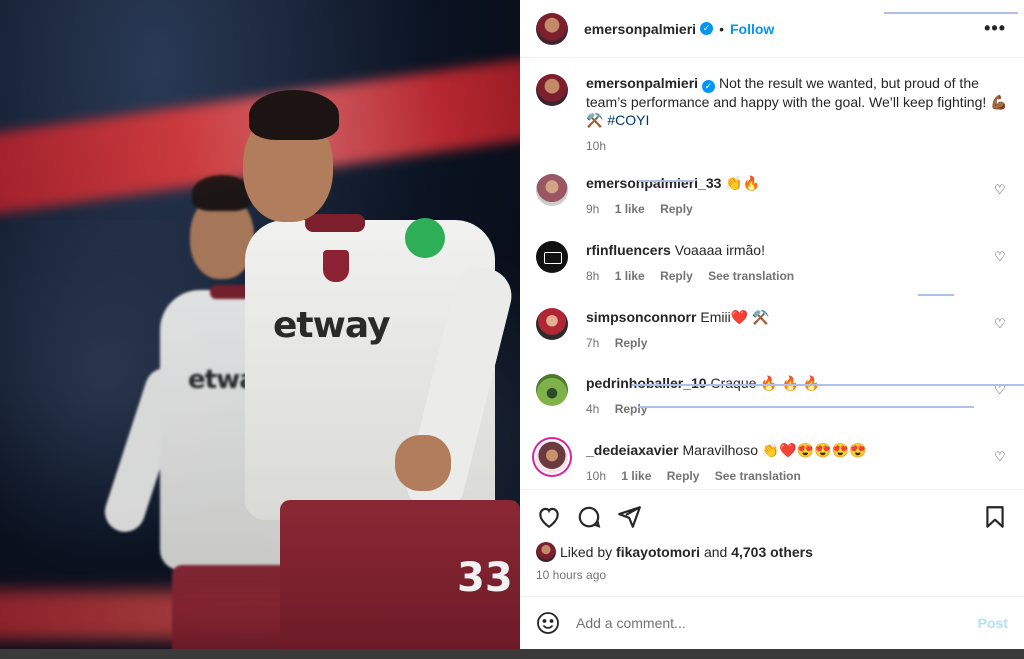 The height and width of the screenshot is (659, 1024). Describe the element at coordinates (774, 450) in the screenshot. I see `comment-text: Maravilhoso 👏❤️😍😍😍😍` at that location.